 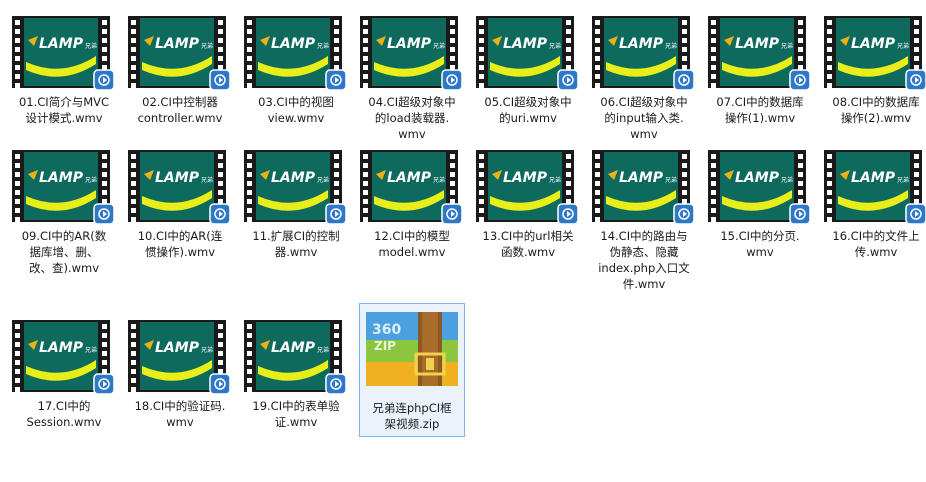 I want to click on file-name-line: 04.CI超级对象中, so click(x=412, y=102).